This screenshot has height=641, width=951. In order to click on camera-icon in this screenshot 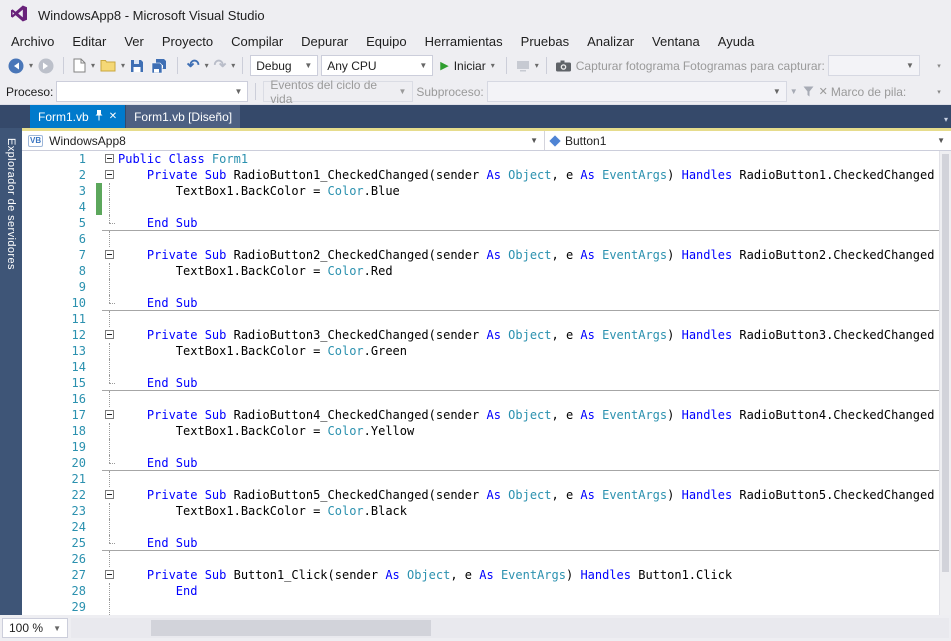, I will do `click(563, 66)`.